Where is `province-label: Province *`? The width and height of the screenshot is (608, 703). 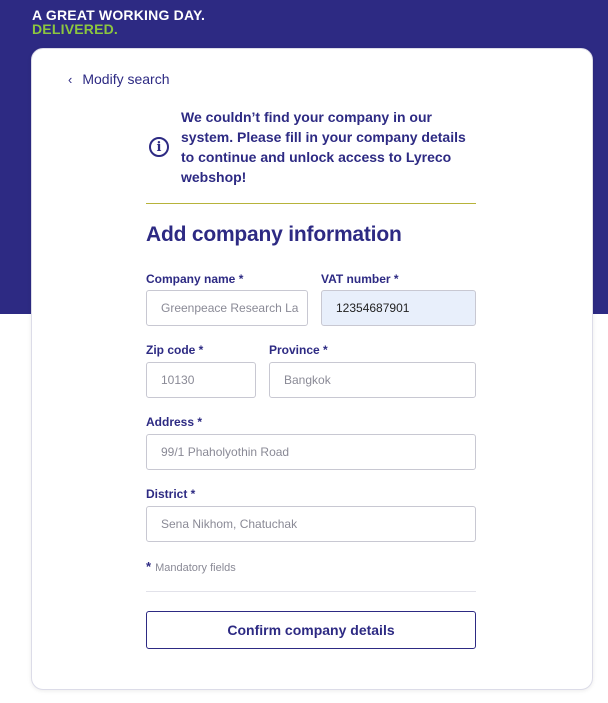 province-label: Province * is located at coordinates (298, 350).